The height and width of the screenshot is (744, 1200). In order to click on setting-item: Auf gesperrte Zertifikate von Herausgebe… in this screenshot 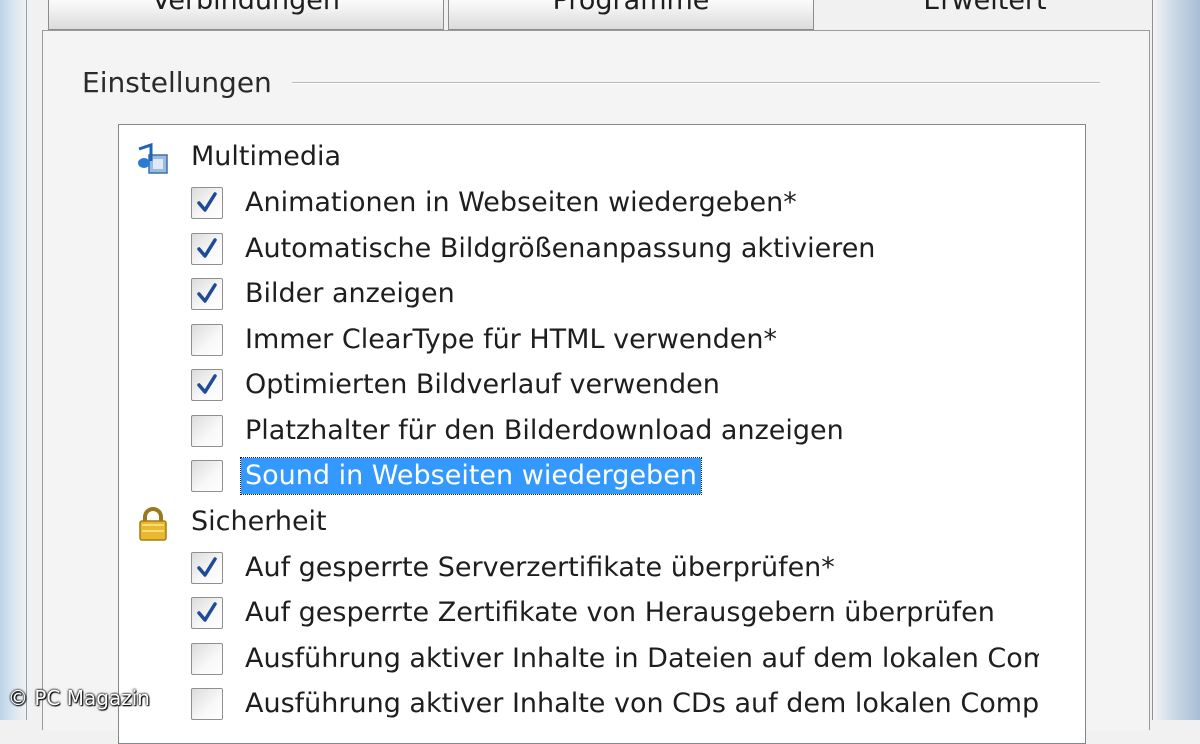, I will do `click(579, 613)`.